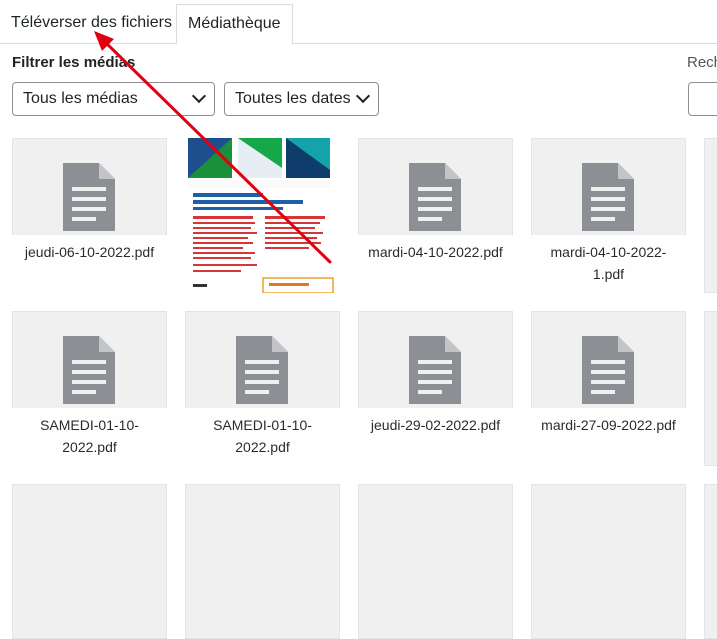 The height and width of the screenshot is (639, 717). What do you see at coordinates (80, 98) in the screenshot?
I see `media-type-value: Tous les médias` at bounding box center [80, 98].